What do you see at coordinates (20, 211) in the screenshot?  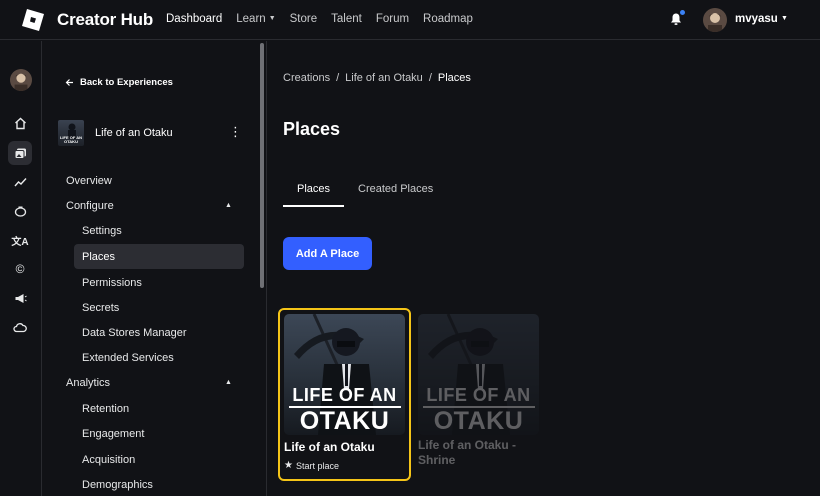 I see `monetization-icon` at bounding box center [20, 211].